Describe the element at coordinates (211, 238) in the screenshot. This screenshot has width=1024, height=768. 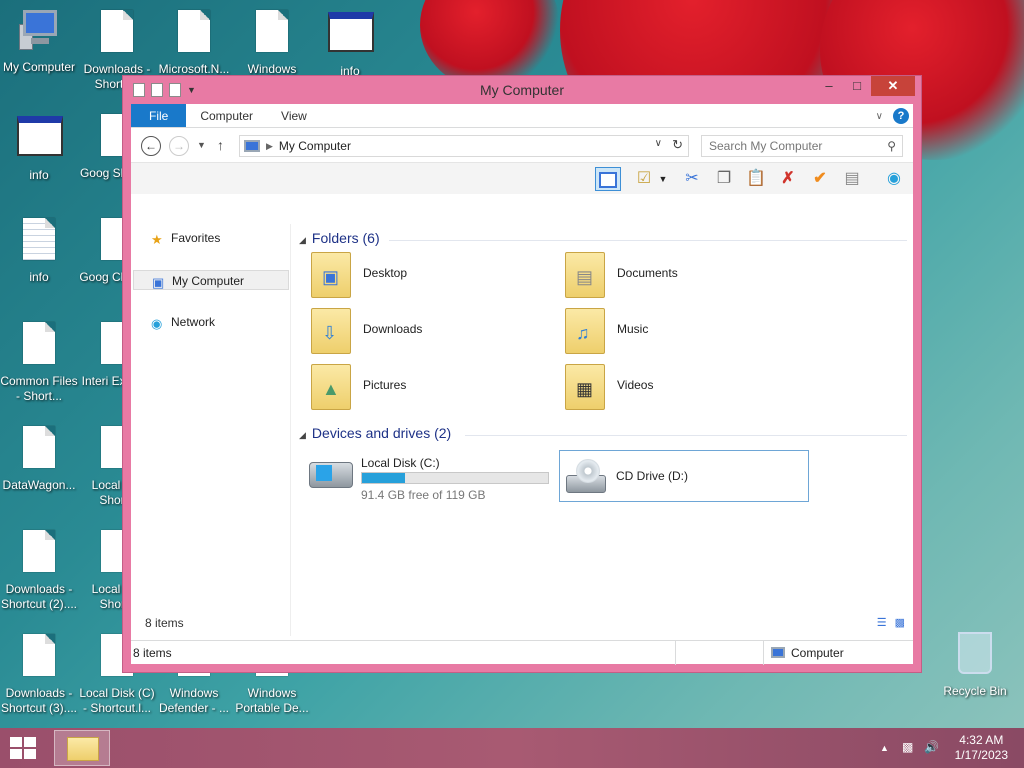
I see `nav-item-favorites: ★ Favorites` at that location.